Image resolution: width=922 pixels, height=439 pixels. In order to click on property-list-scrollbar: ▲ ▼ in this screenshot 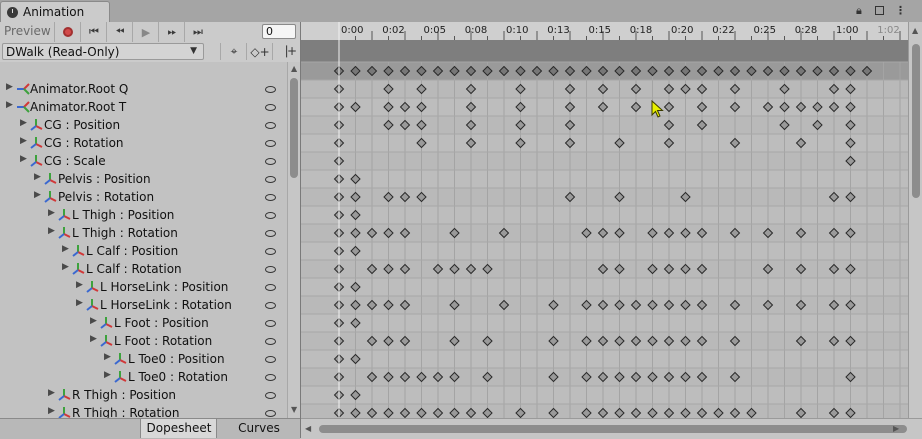, I will do `click(294, 240)`.